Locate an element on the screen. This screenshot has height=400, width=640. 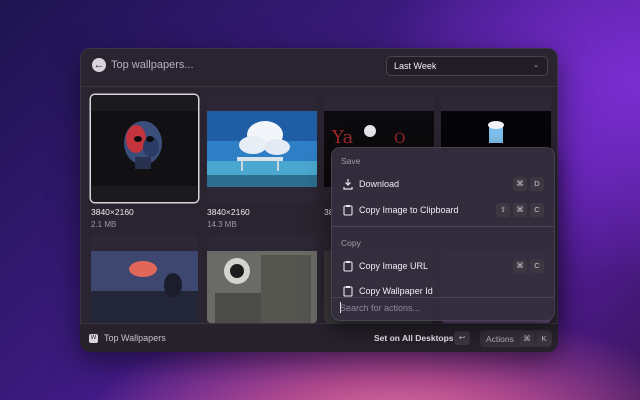
download-action: Download ⌘ D is located at coordinates (443, 184).